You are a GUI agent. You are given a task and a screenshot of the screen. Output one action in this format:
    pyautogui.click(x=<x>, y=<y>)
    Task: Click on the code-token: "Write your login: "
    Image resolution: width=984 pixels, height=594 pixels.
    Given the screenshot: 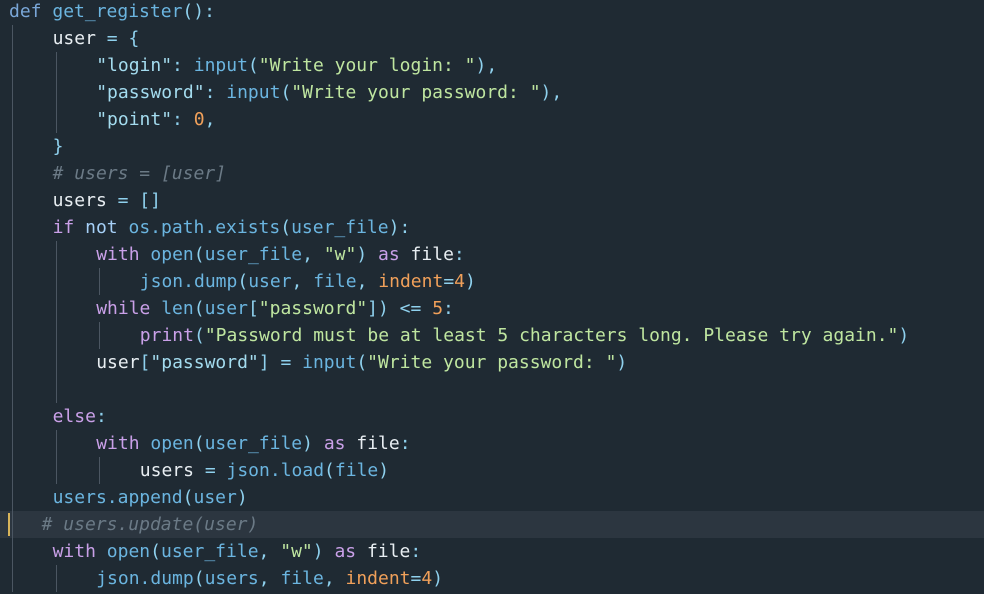 What is the action you would take?
    pyautogui.click(x=367, y=65)
    